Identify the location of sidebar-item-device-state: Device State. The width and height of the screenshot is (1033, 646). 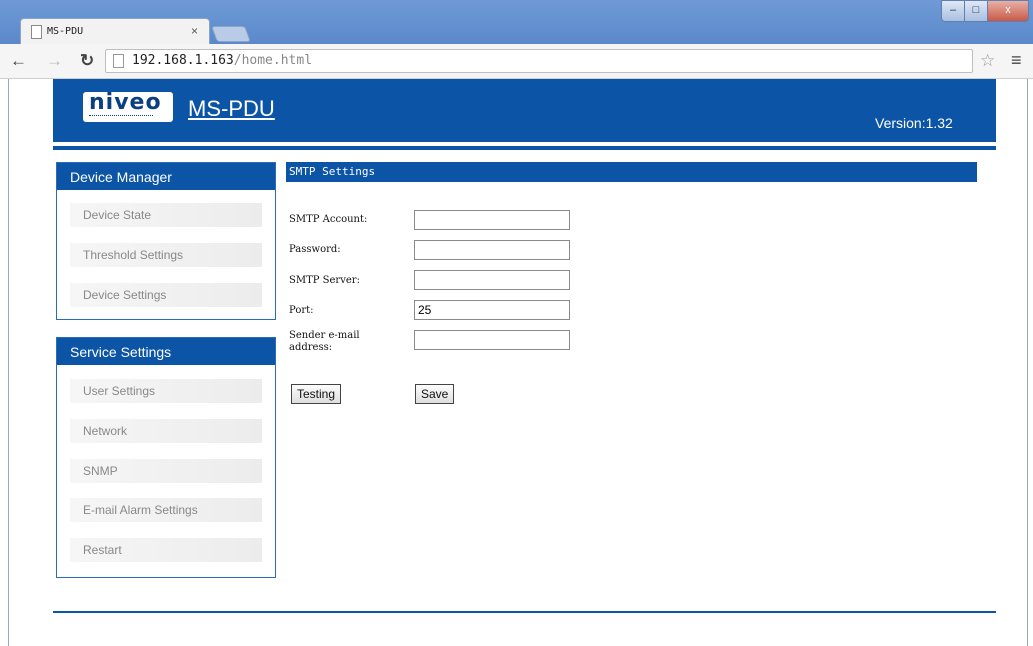
(166, 215).